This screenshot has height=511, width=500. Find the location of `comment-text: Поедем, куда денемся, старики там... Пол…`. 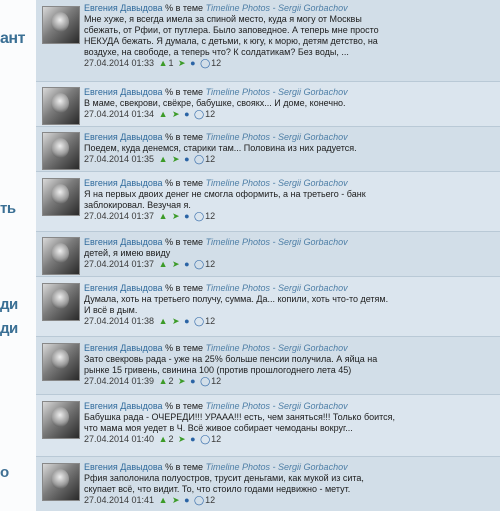

comment-text: Поедем, куда денемся, старики там... Пол… is located at coordinates (220, 148).